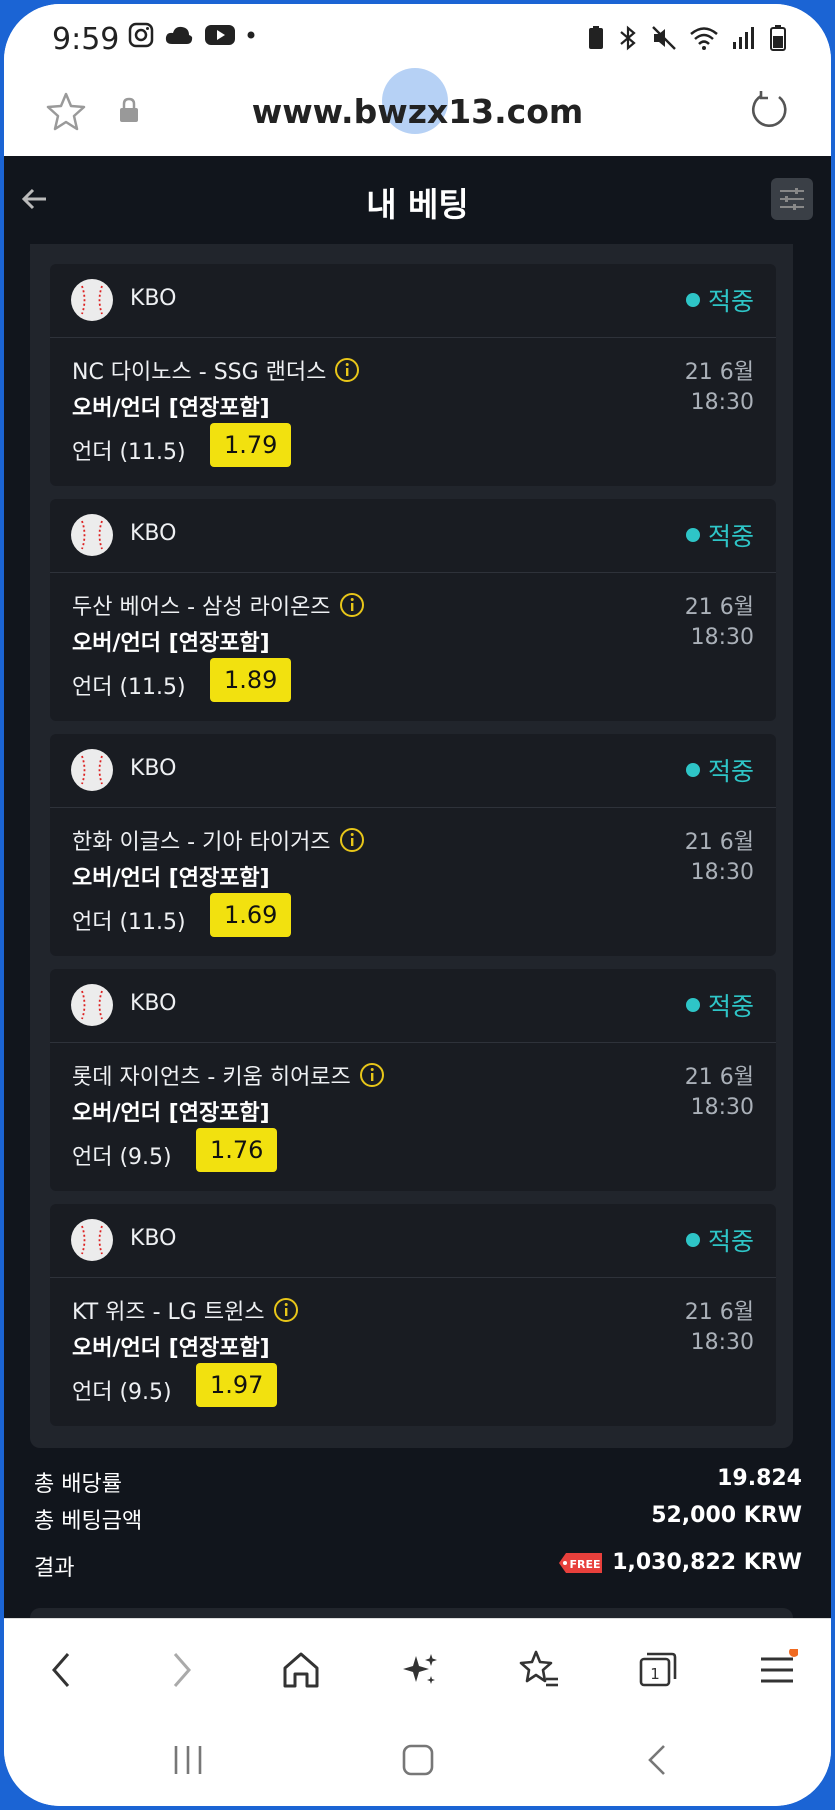 This screenshot has width=835, height=1810. What do you see at coordinates (743, 38) in the screenshot?
I see `signal-icon` at bounding box center [743, 38].